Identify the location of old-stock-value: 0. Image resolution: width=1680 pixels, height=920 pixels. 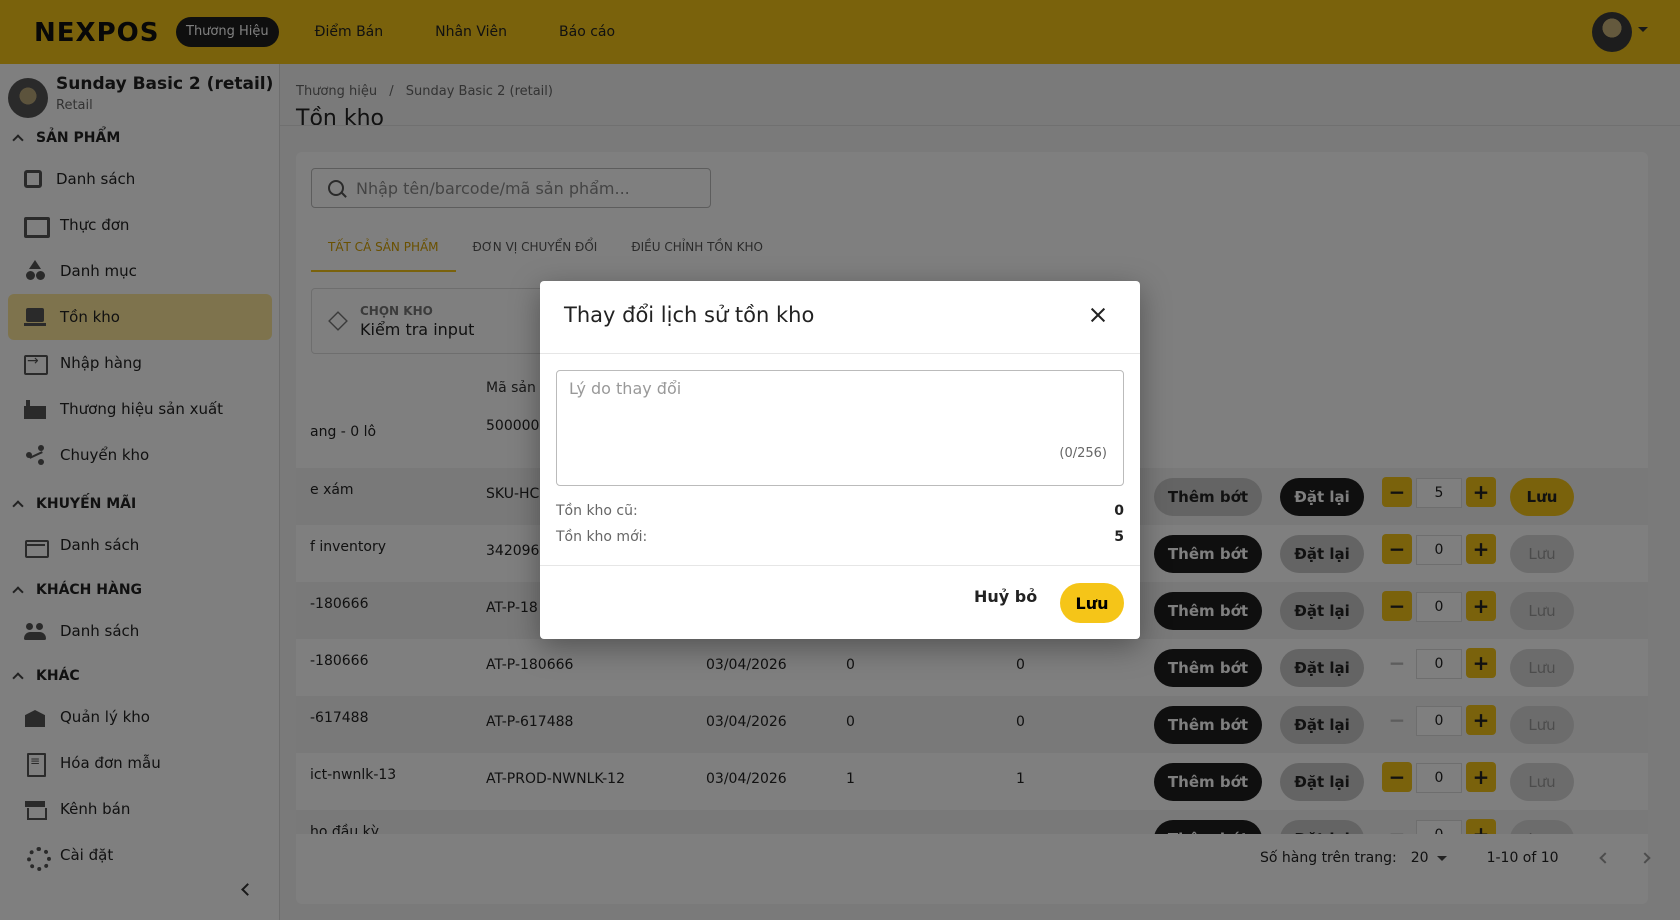
(1119, 511).